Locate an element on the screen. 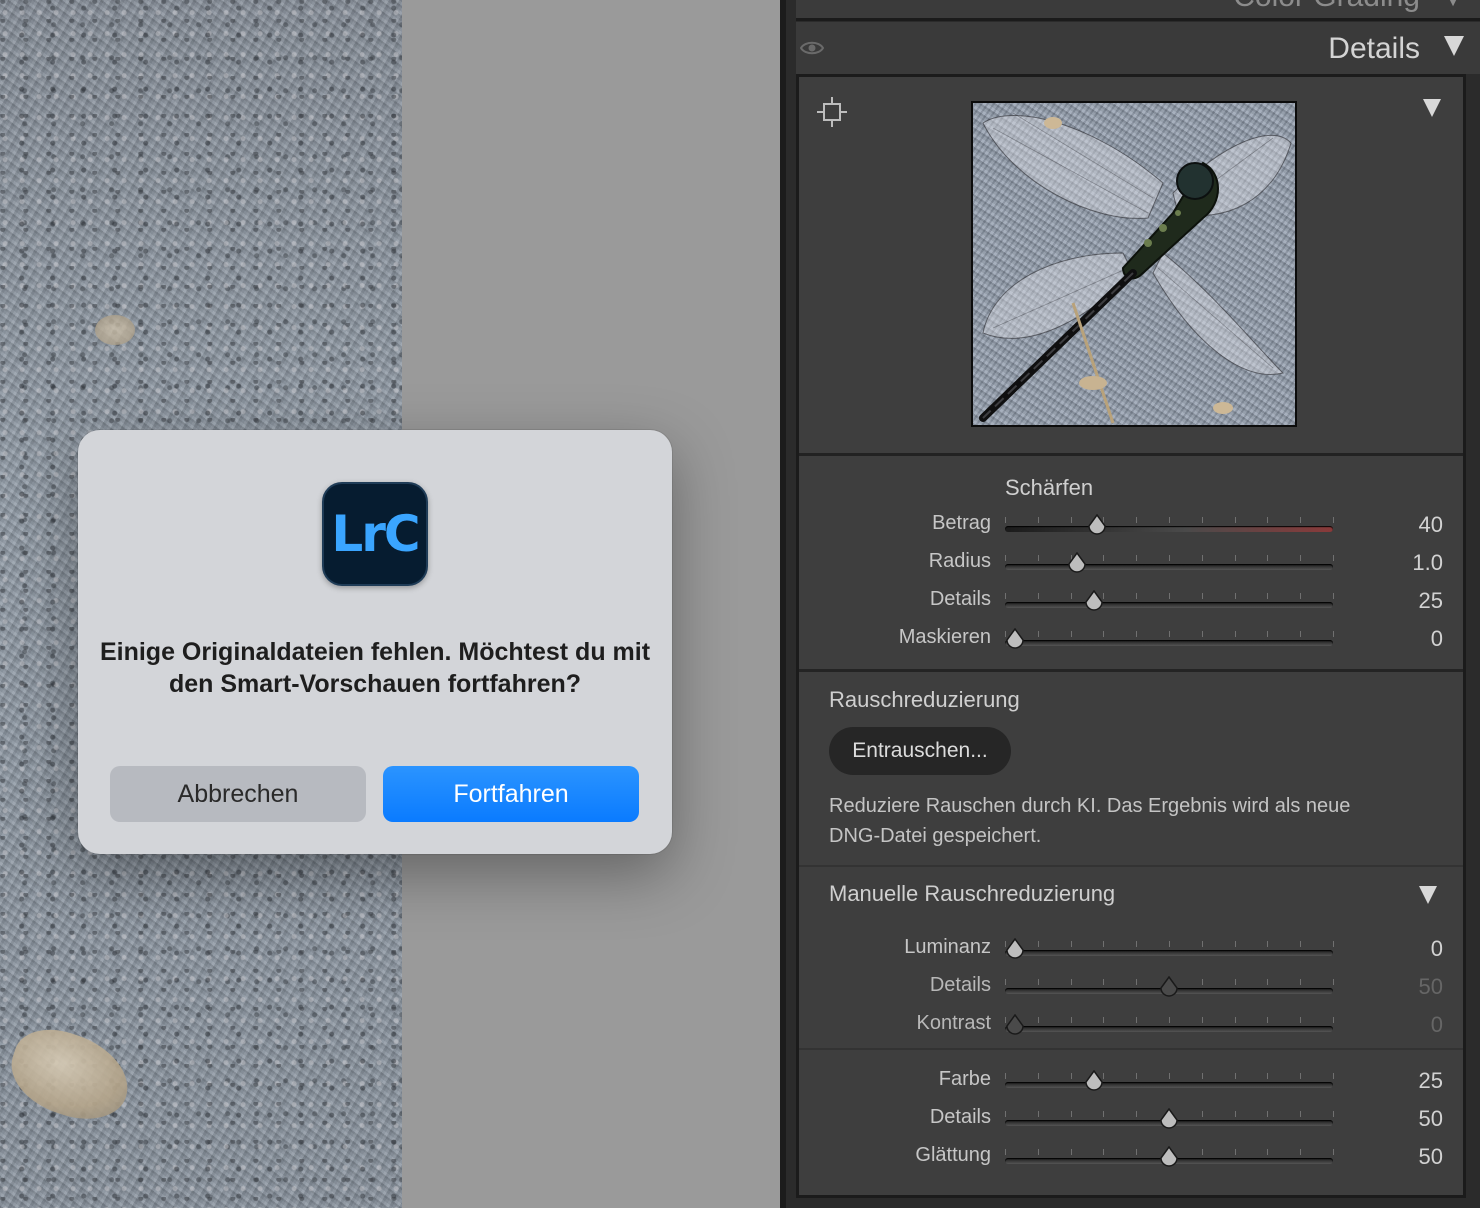 The image size is (1480, 1208). slider-row-details: Details 50 is located at coordinates (1131, 993).